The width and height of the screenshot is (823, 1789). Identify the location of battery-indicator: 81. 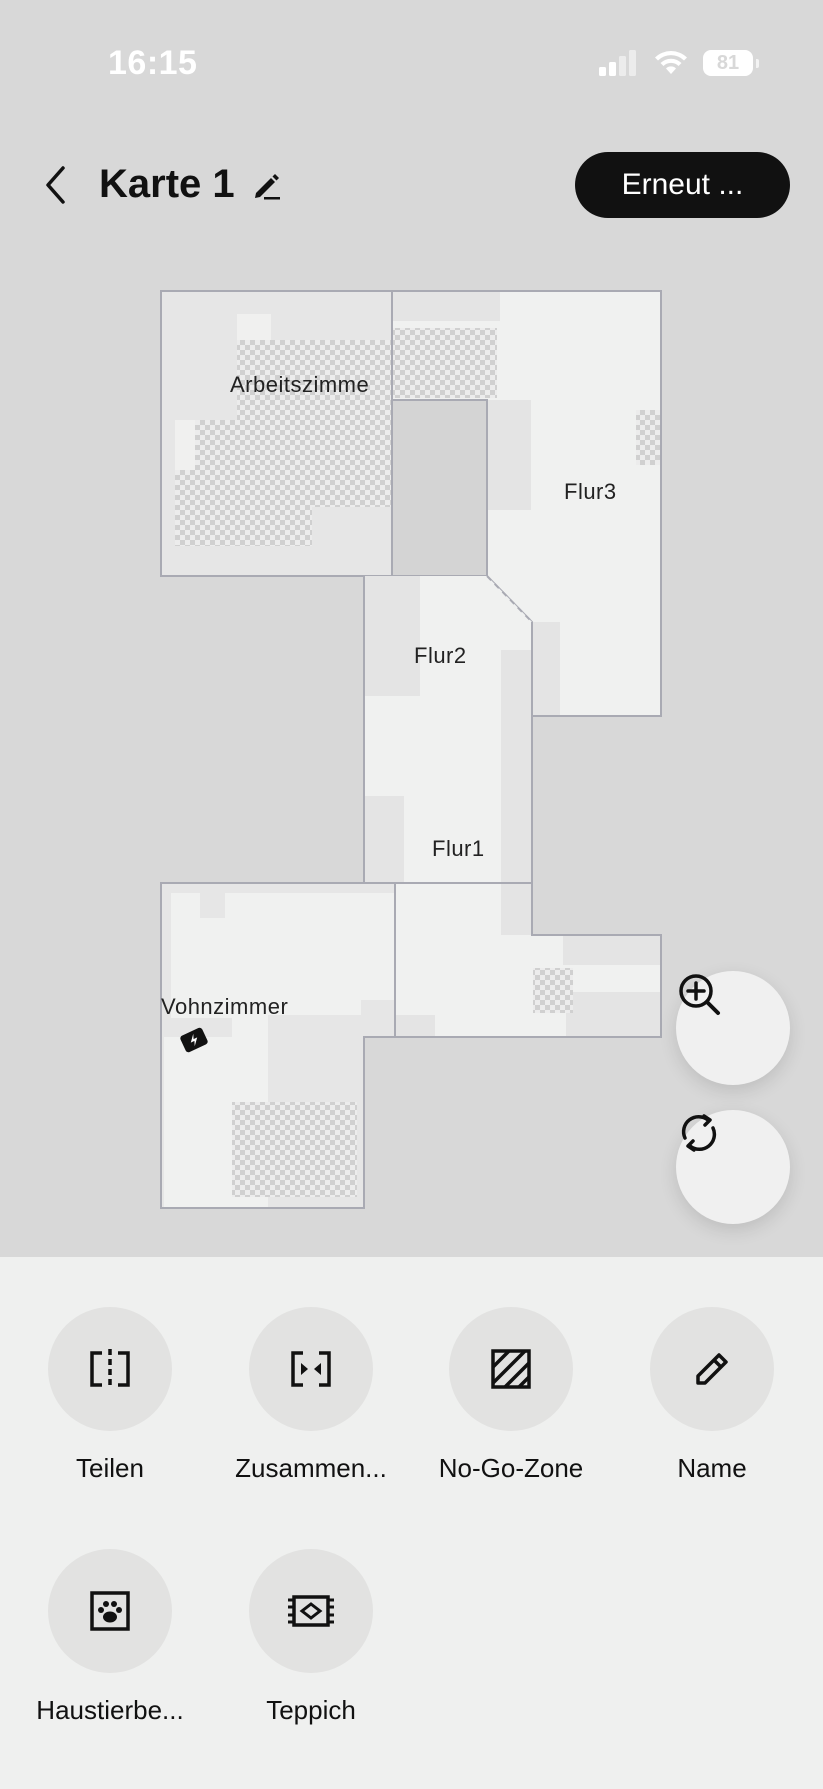
(731, 63).